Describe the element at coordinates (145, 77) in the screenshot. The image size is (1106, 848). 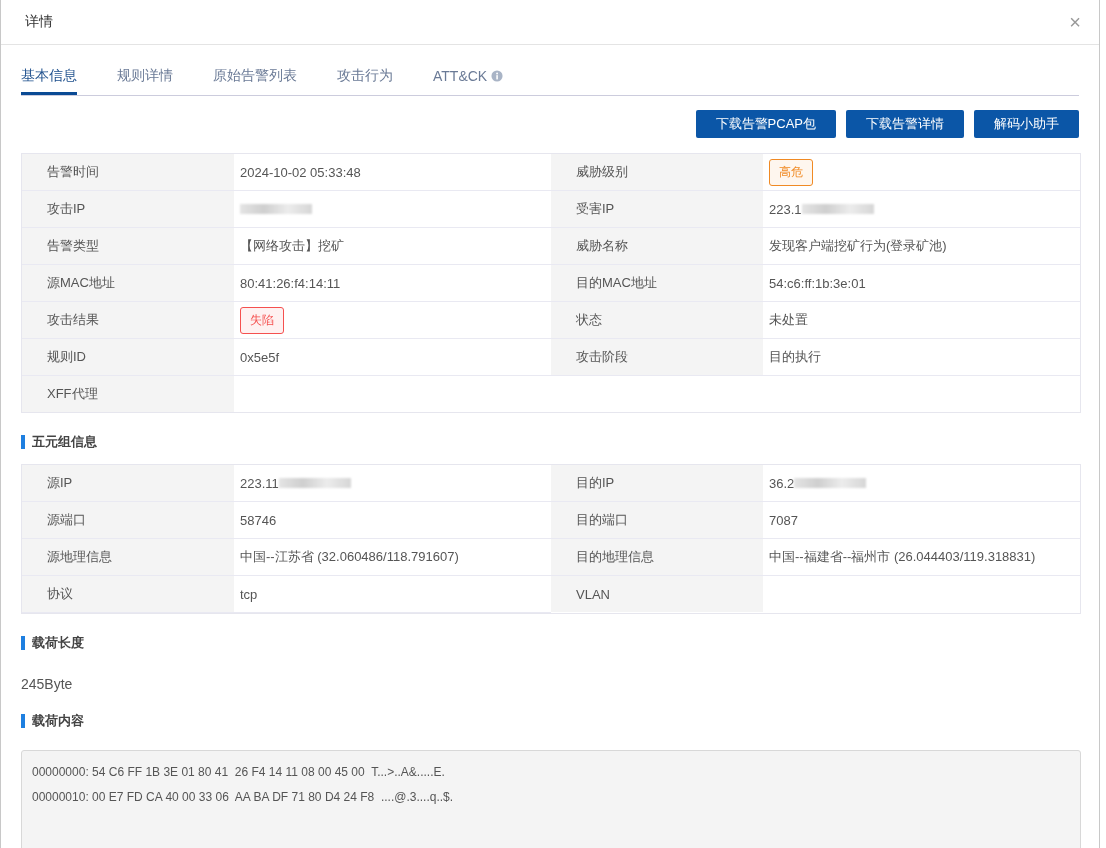
I see `tab: 规则详情` at that location.